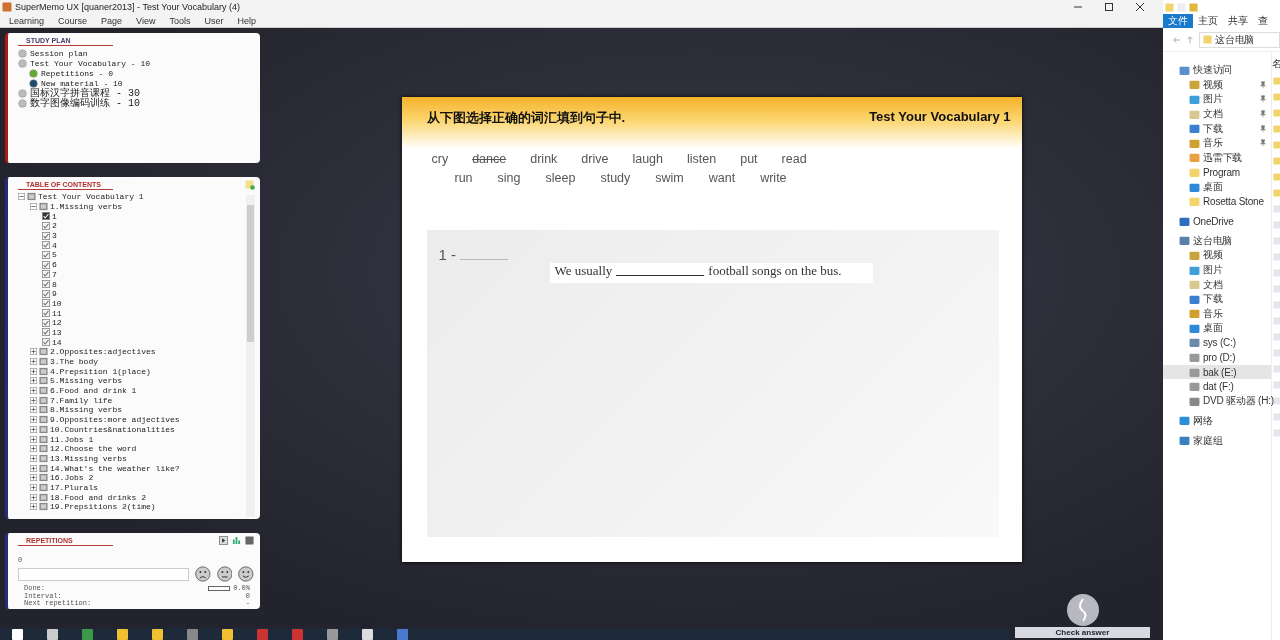  I want to click on tree-item: 9.Opposites:more adjectives, so click(115, 420).